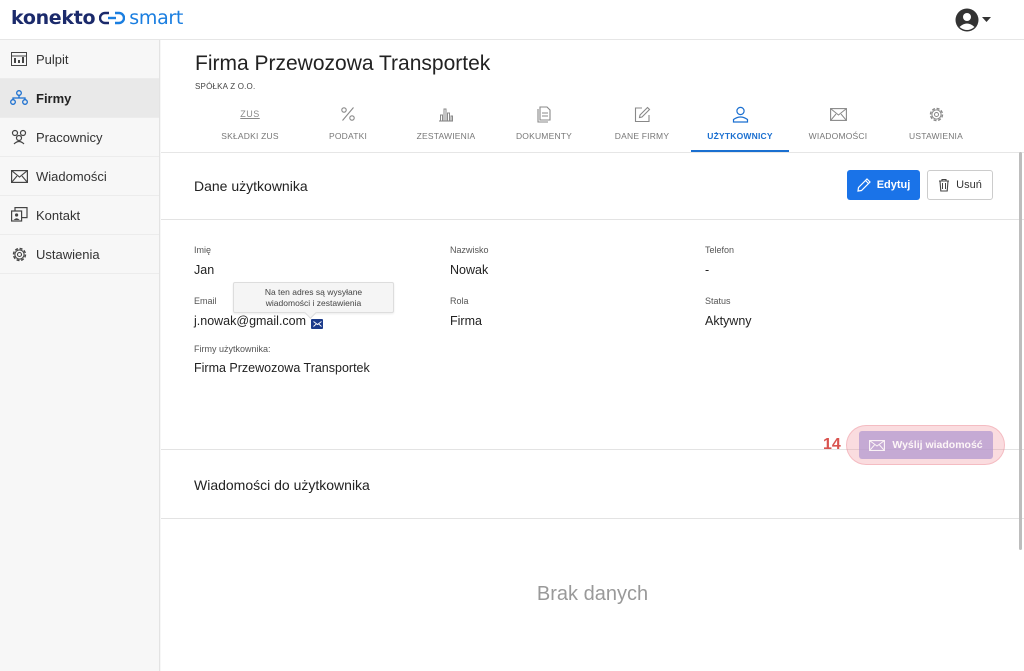 This screenshot has width=1024, height=671. What do you see at coordinates (459, 301) in the screenshot?
I see `role-label: Rola` at bounding box center [459, 301].